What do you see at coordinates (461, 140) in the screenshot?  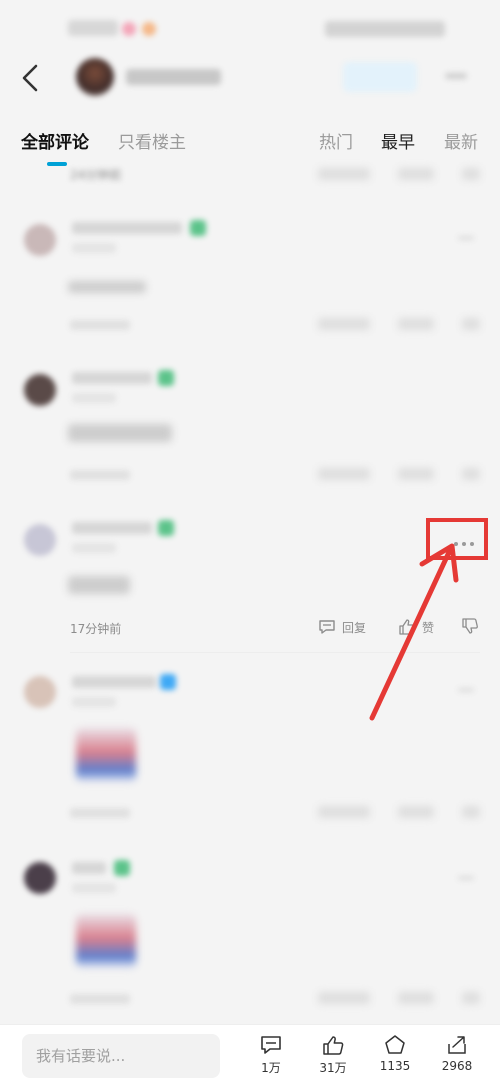 I see `sort-newest: 最新` at bounding box center [461, 140].